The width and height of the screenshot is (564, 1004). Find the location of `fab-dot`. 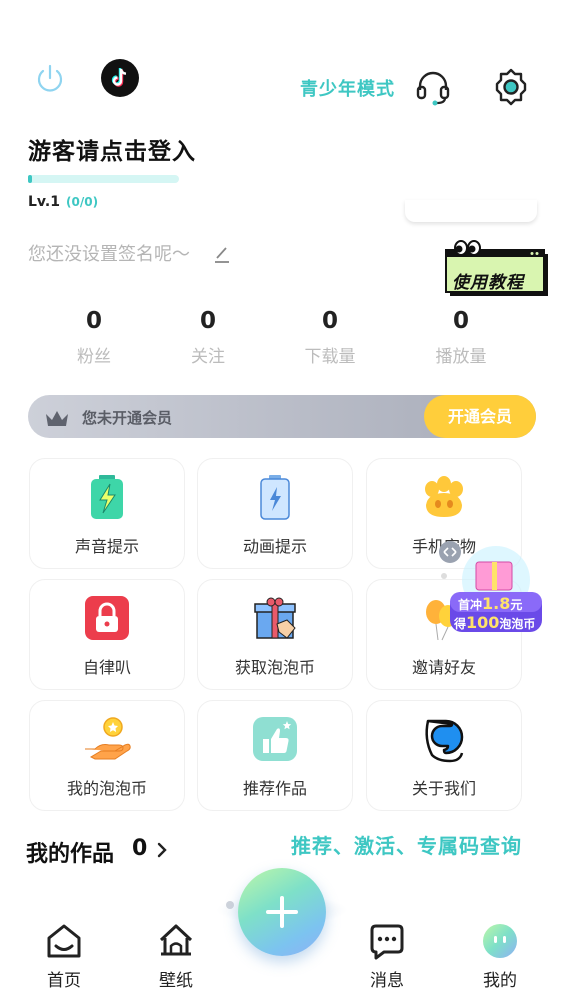

fab-dot is located at coordinates (230, 905).